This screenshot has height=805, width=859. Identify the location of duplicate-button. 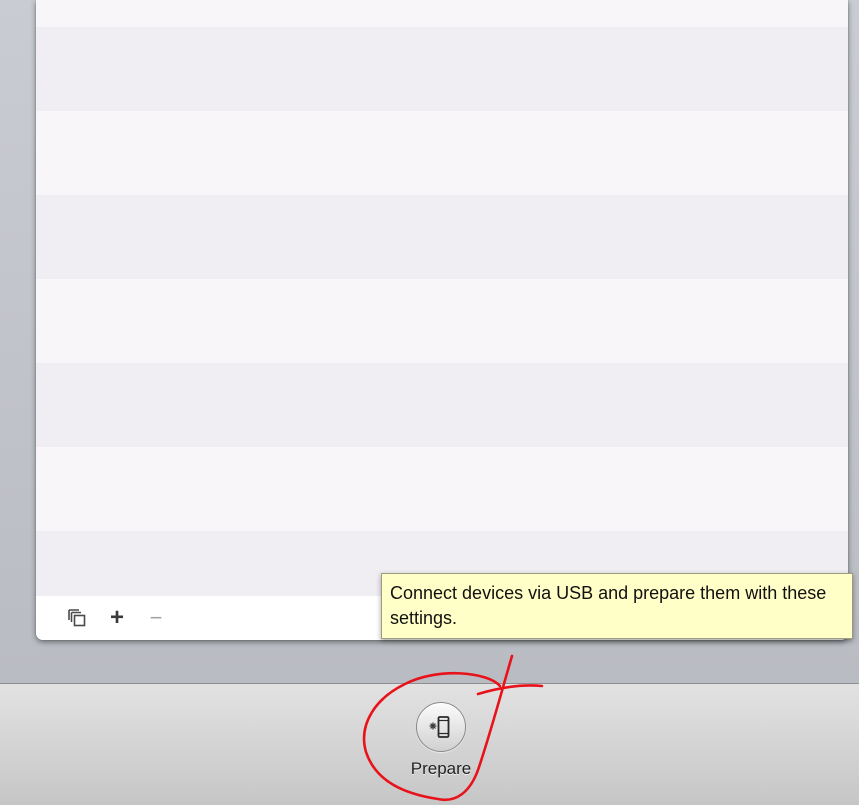
(77, 618).